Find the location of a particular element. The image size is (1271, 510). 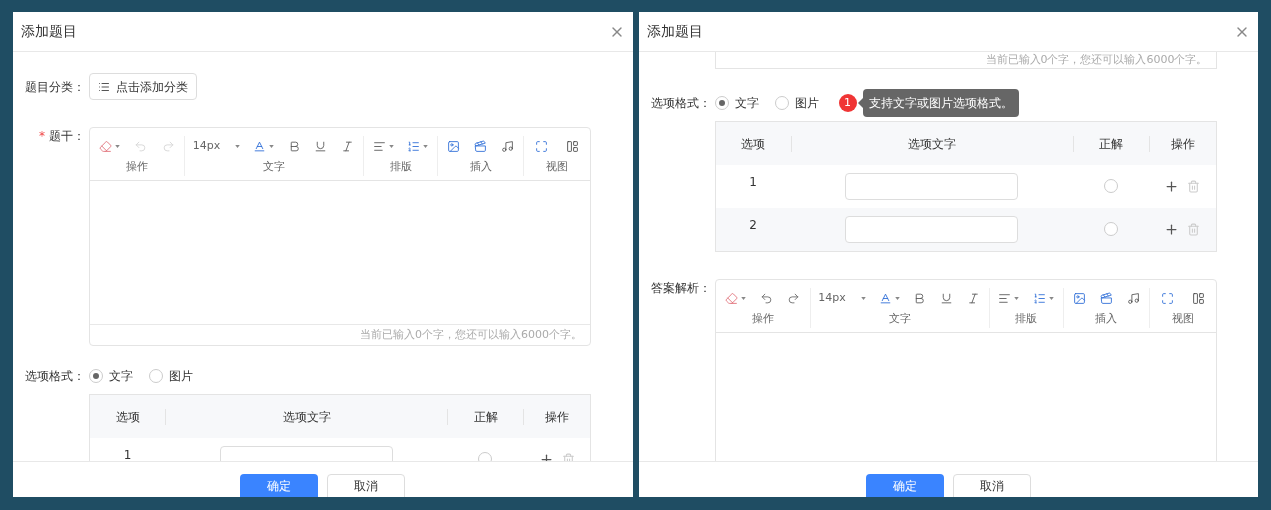

list-icon is located at coordinates (104, 86).